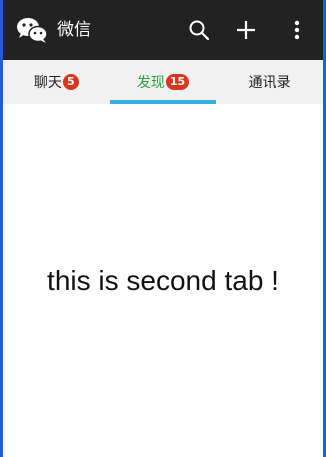 The width and height of the screenshot is (326, 457). What do you see at coordinates (32, 30) in the screenshot?
I see `wechat-logo-icon` at bounding box center [32, 30].